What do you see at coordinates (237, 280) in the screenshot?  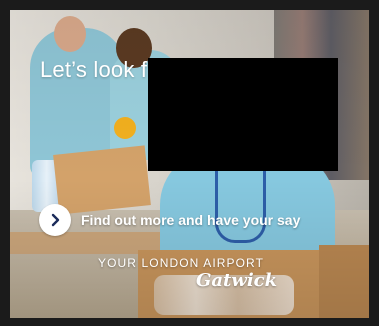 I see `gatwick-logo: Gatwick` at bounding box center [237, 280].